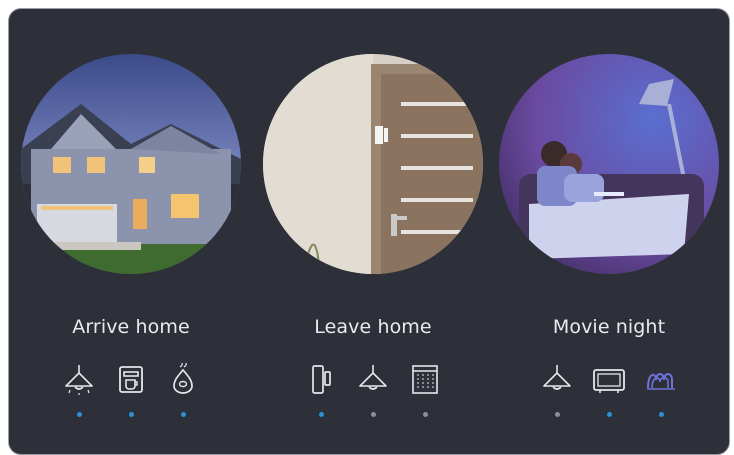 Image resolution: width=734 pixels, height=455 pixels. What do you see at coordinates (661, 381) in the screenshot?
I see `light-strip-icon` at bounding box center [661, 381].